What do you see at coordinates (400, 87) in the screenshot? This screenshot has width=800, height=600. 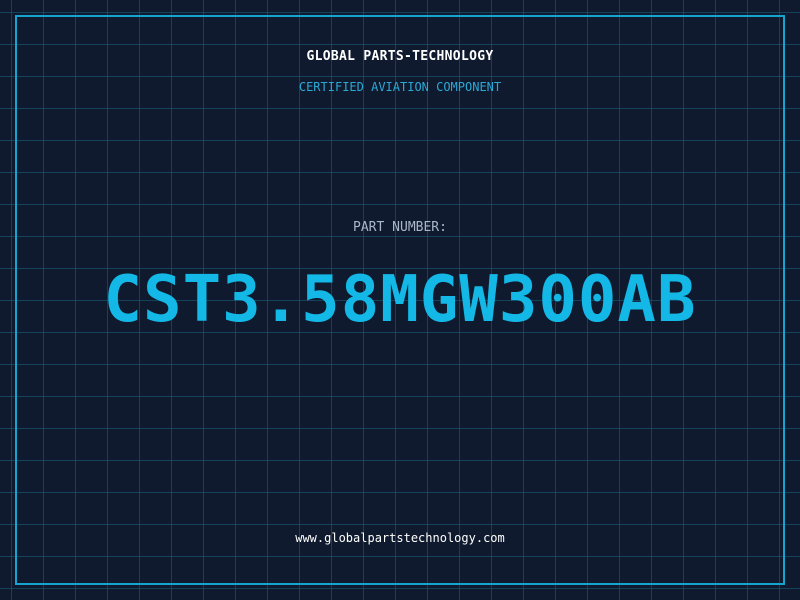 I see `certification-subtitle: CERTIFIED AVIATION COMPONENT` at bounding box center [400, 87].